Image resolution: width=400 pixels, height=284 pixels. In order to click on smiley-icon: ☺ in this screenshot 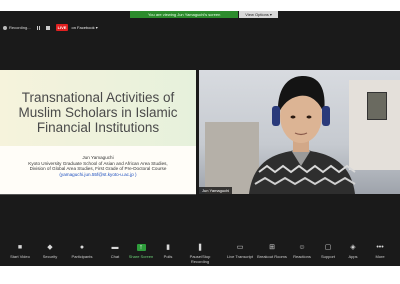, I will do `click(302, 247)`.